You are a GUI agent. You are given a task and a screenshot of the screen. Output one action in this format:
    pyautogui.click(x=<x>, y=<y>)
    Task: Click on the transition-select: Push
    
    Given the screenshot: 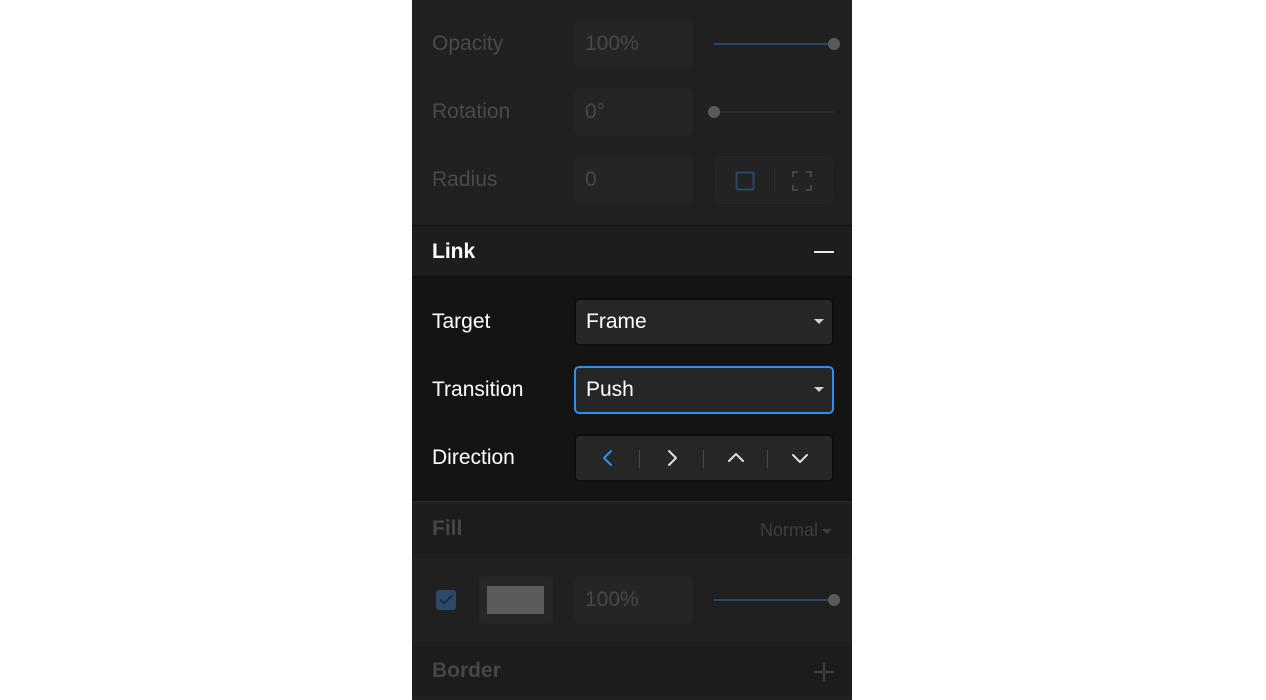 What is the action you would take?
    pyautogui.click(x=704, y=390)
    